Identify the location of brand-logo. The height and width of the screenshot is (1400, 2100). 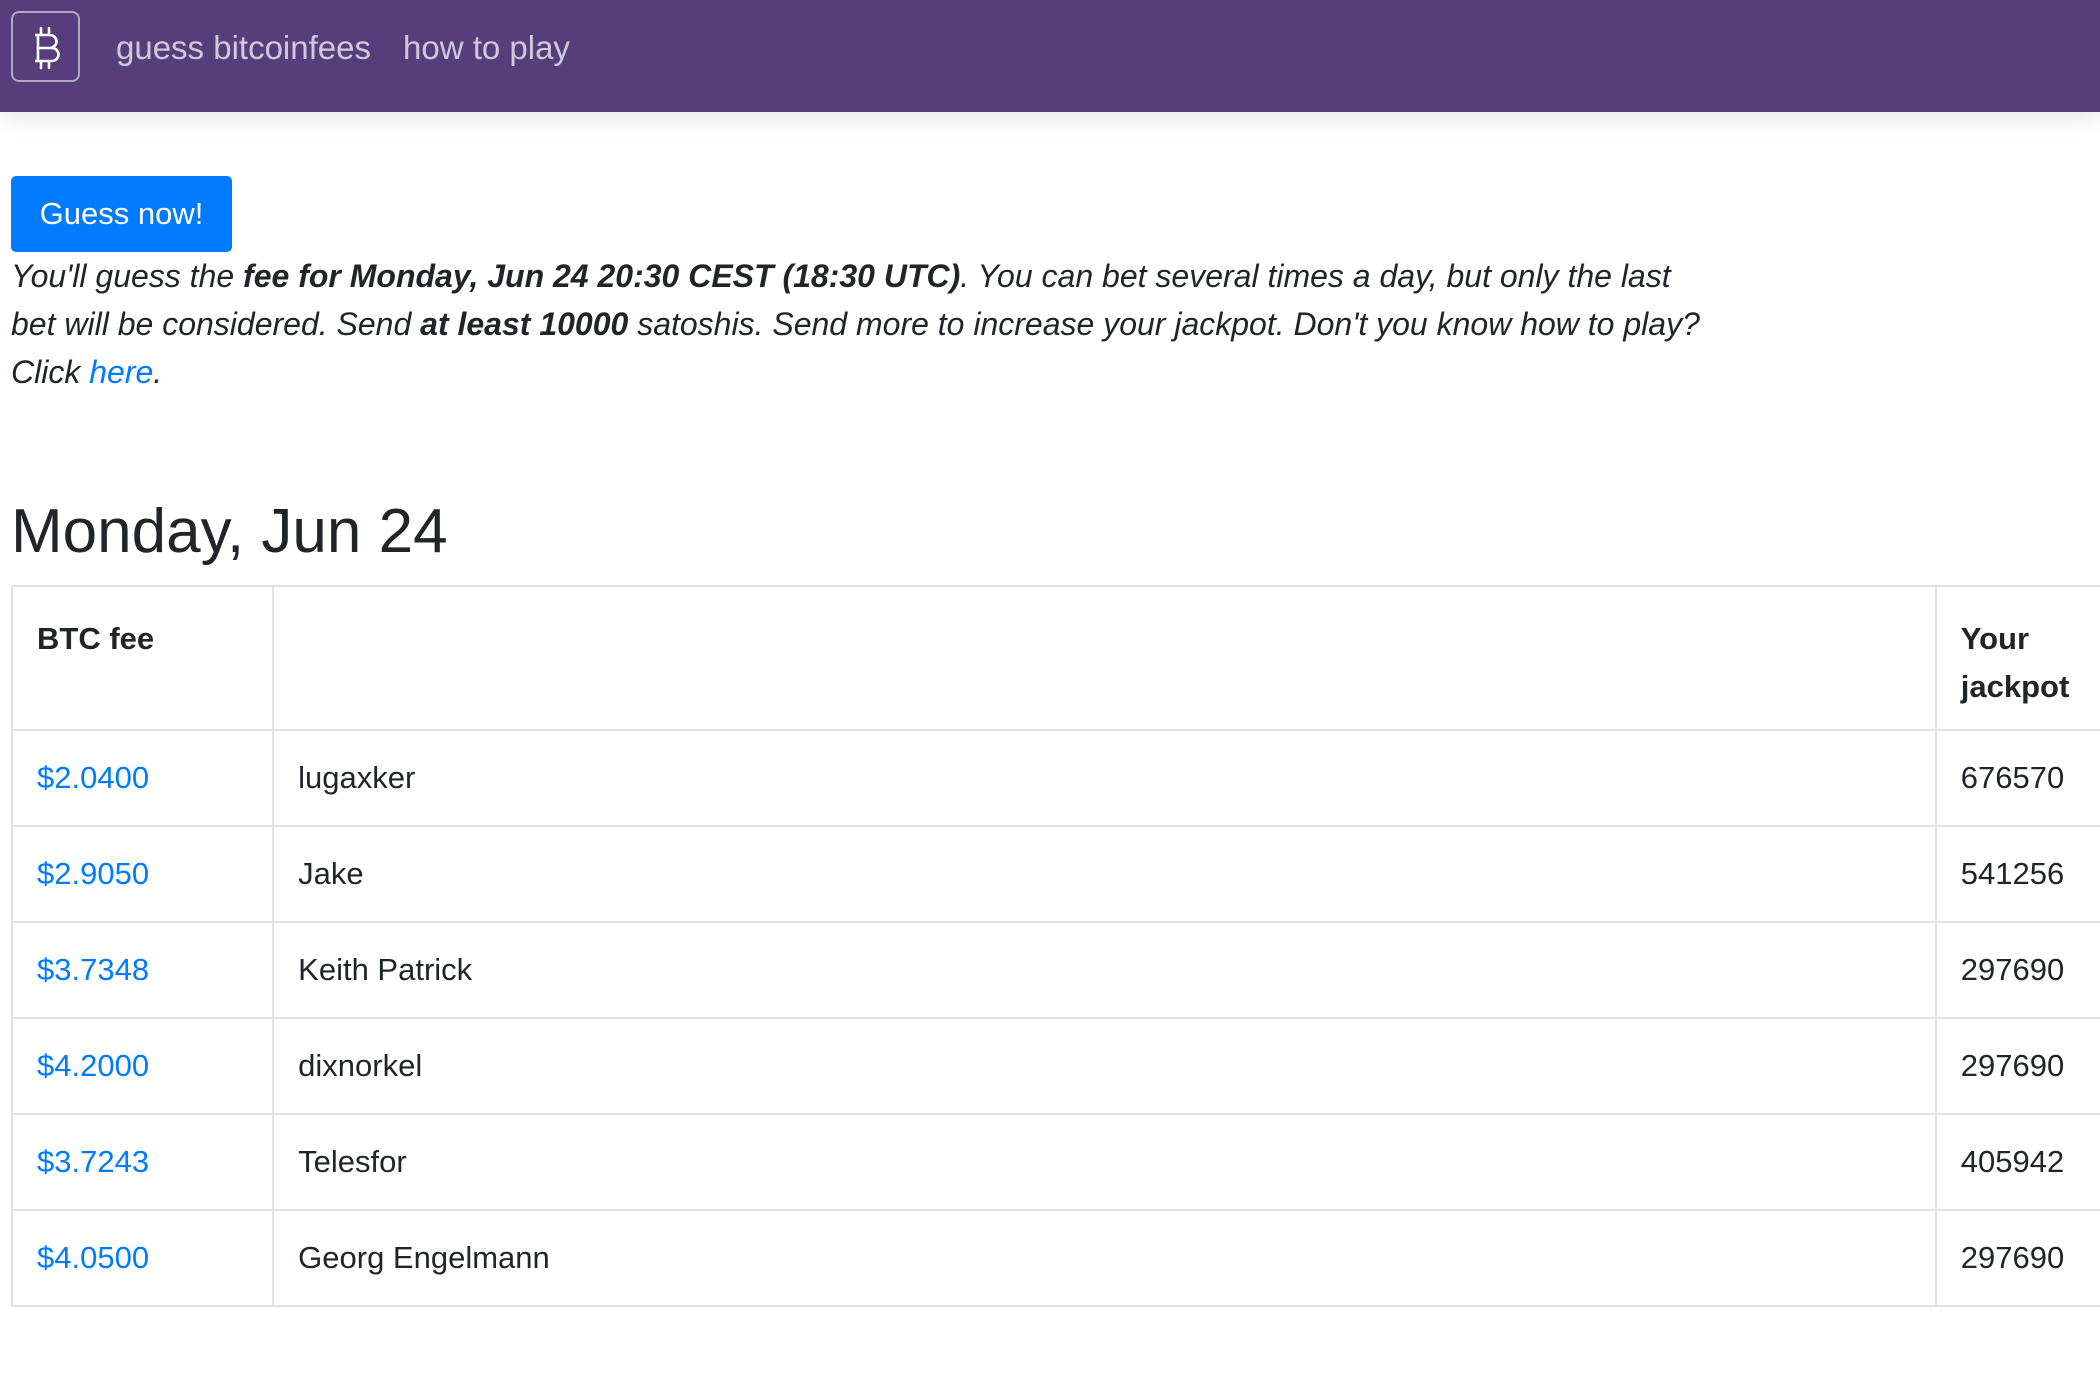
(45, 46).